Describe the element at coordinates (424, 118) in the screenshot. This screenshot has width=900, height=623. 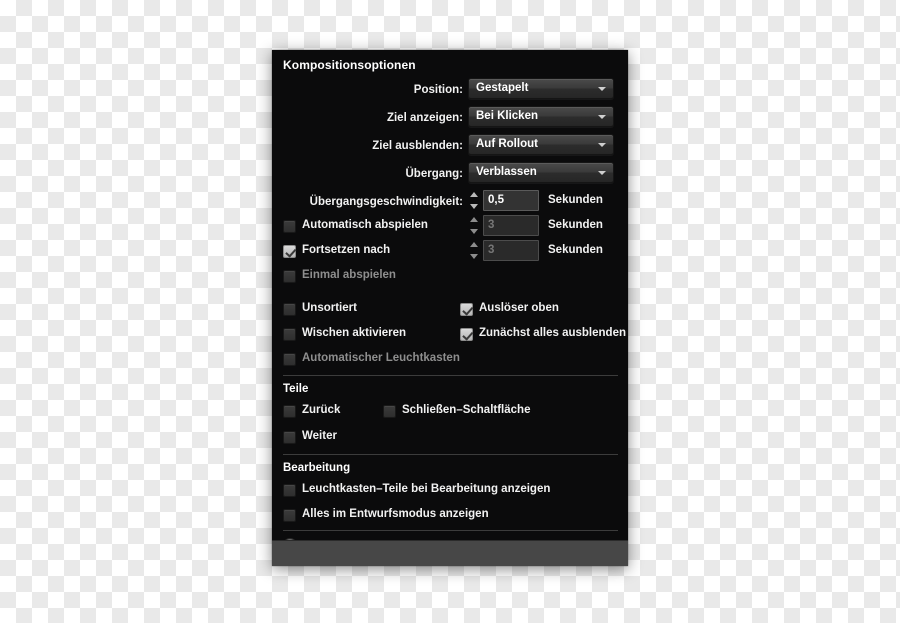
I see `label-show-target: Ziel anzeigen:` at that location.